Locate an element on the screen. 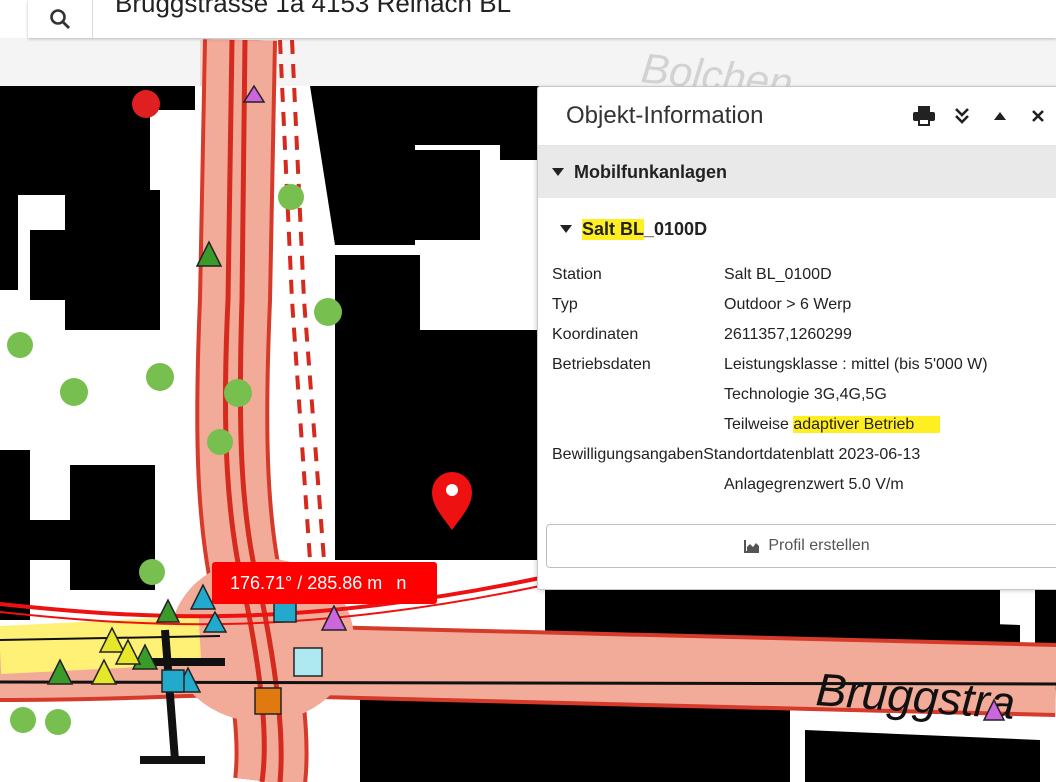 This screenshot has height=782, width=1056. row-value: Anlagegrenzwert 5.0 V/m is located at coordinates (814, 484).